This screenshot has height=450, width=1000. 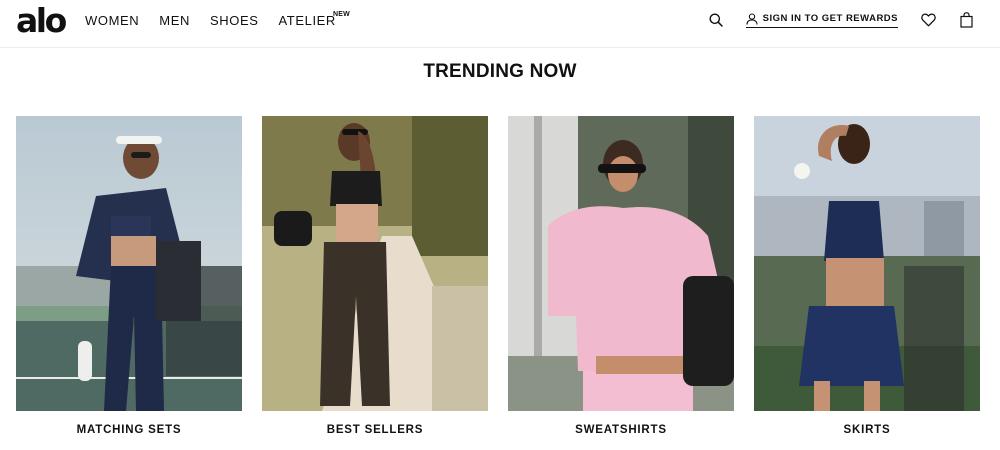 I want to click on card-label: MATCHING SETS, so click(x=129, y=430).